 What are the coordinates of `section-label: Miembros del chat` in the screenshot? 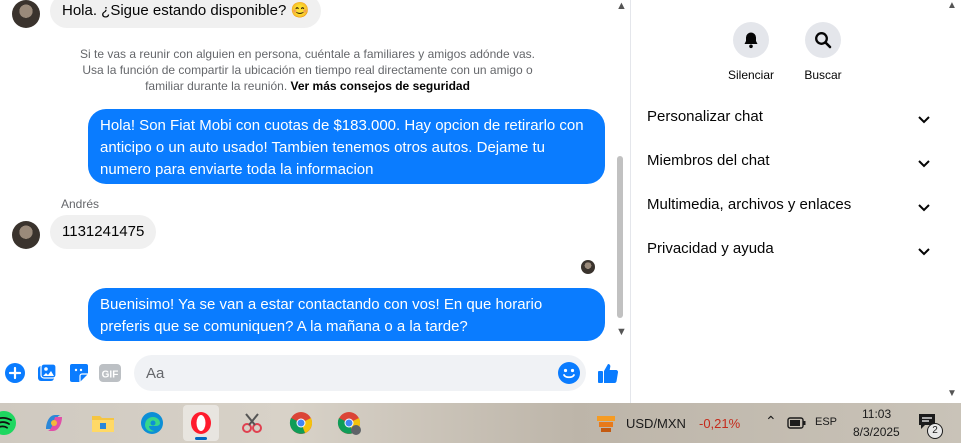 It's located at (708, 160).